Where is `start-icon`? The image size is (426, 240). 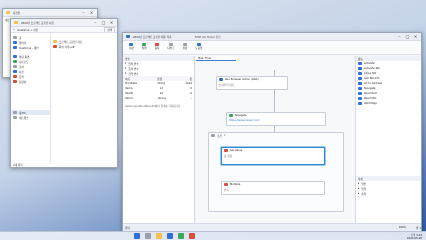
start-icon is located at coordinates (137, 236).